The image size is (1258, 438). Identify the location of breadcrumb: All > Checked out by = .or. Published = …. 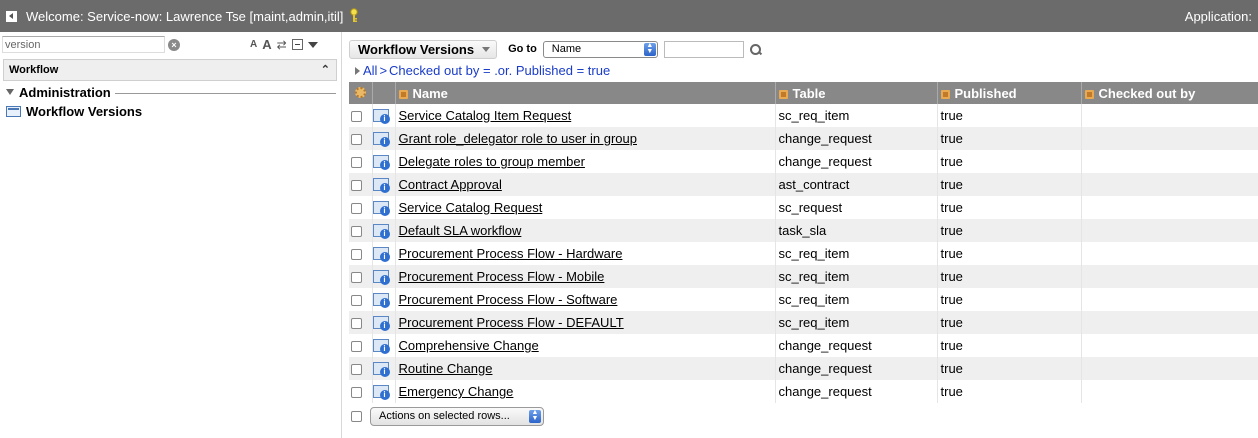
(482, 70).